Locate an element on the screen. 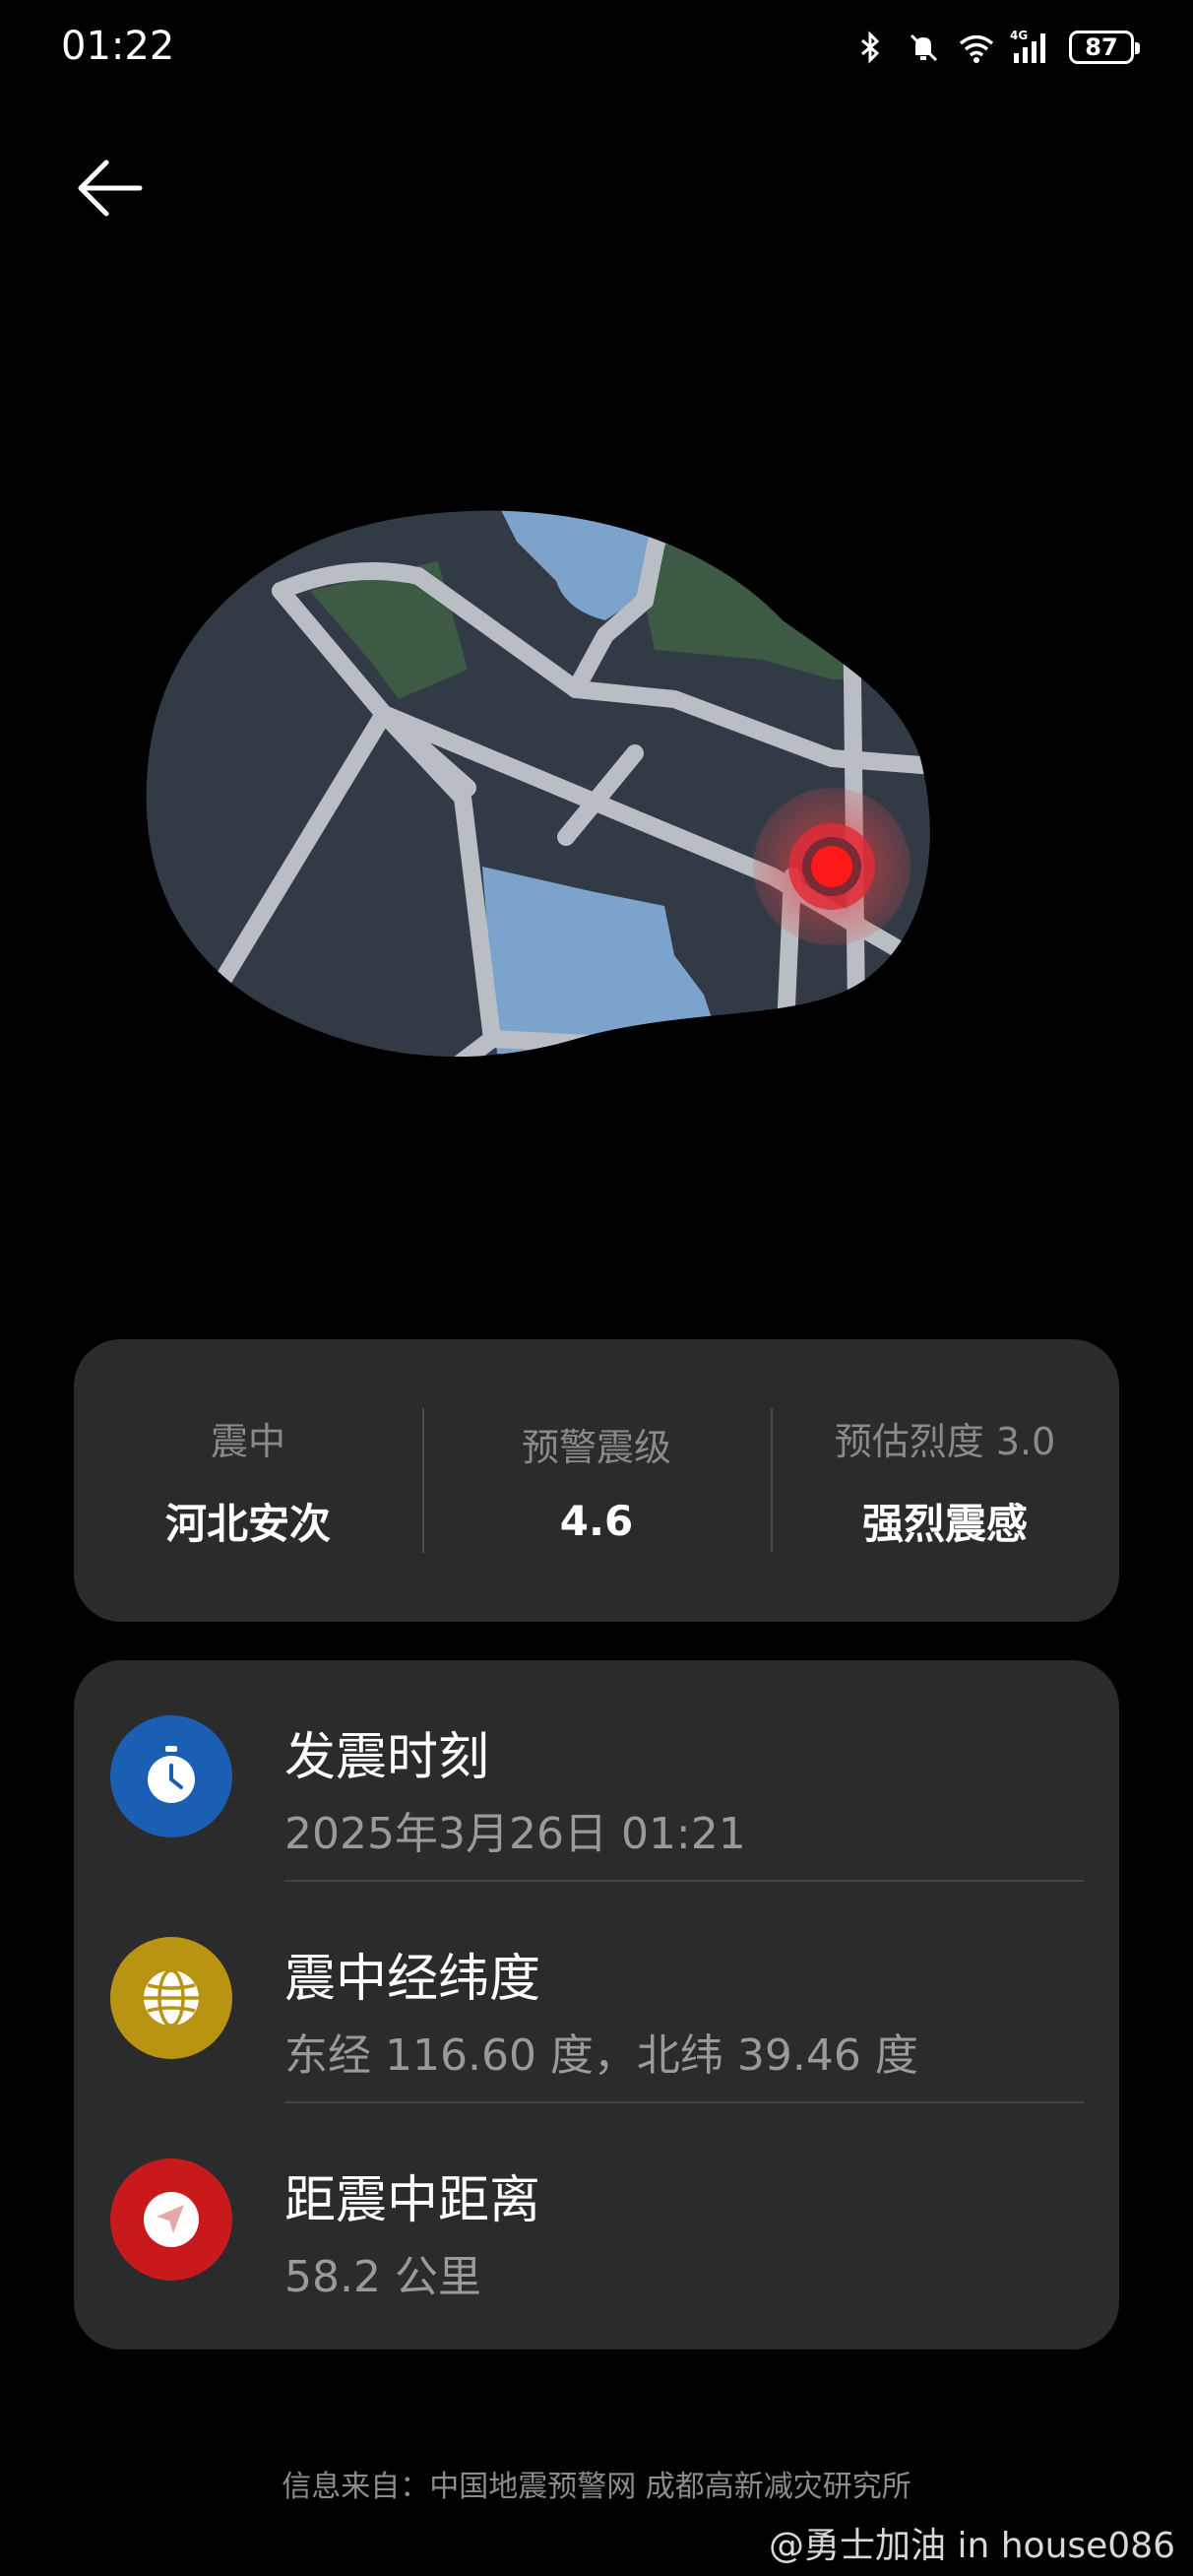 Image resolution: width=1193 pixels, height=2576 pixels. epicenter-label: 震中 is located at coordinates (247, 1441).